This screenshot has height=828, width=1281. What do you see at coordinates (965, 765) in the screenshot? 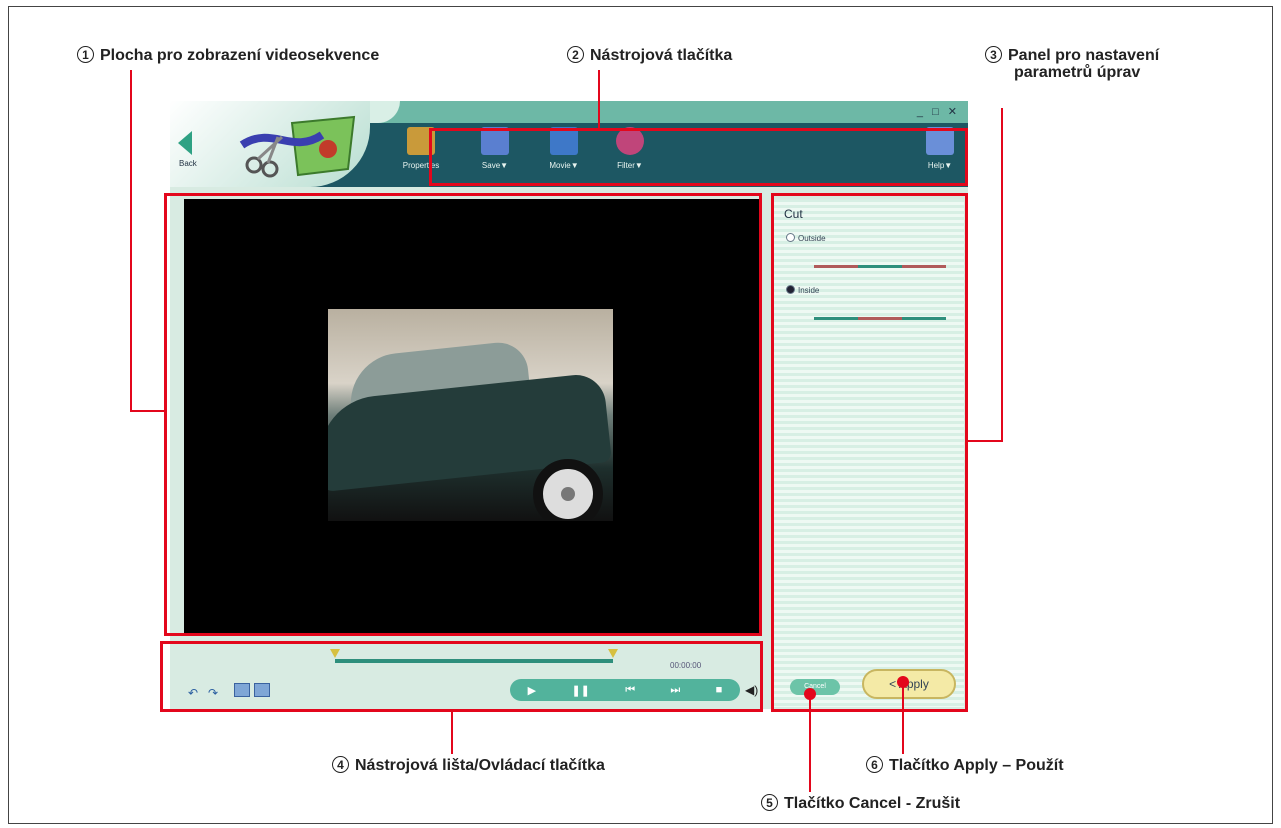
I see `callout-apply: 6 Tlačítko Apply – Použít` at bounding box center [965, 765].